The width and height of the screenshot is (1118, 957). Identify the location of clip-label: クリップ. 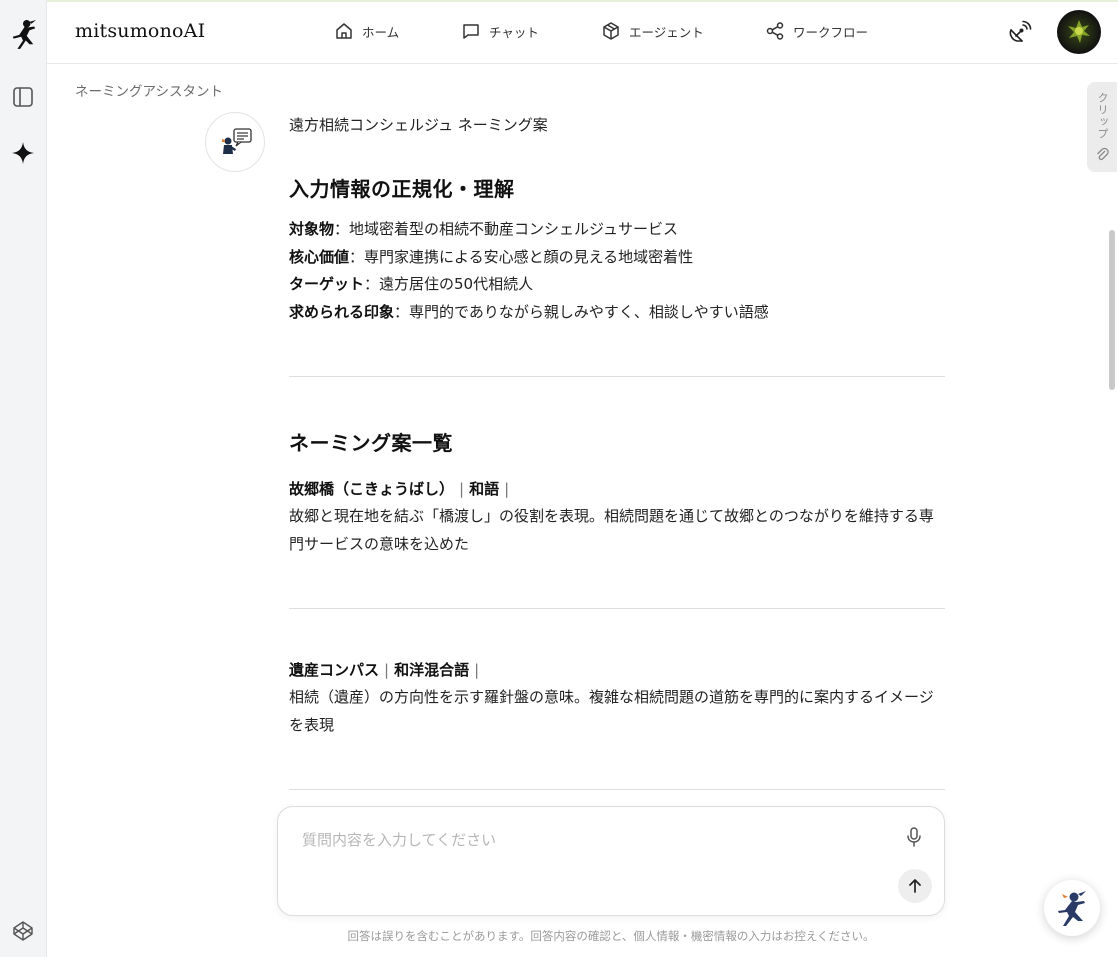
(1102, 116).